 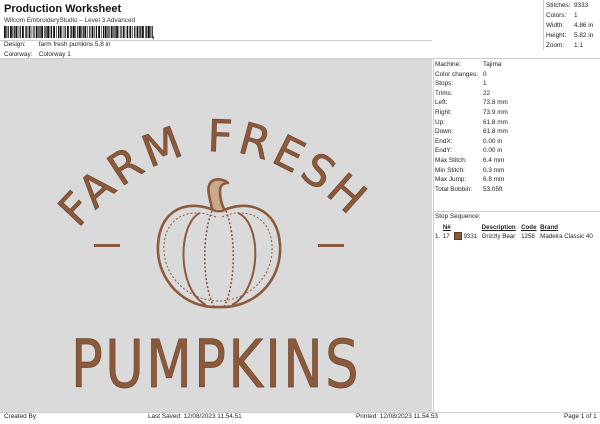 I want to click on design-text-line2: PUMPKINS, so click(x=216, y=364).